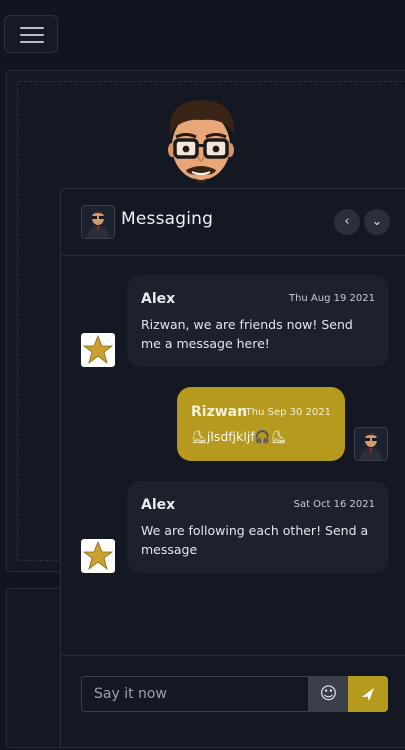 This screenshot has height=750, width=405. I want to click on message-text: ⛸jlsdfjkljf🎧⛸, so click(239, 436).